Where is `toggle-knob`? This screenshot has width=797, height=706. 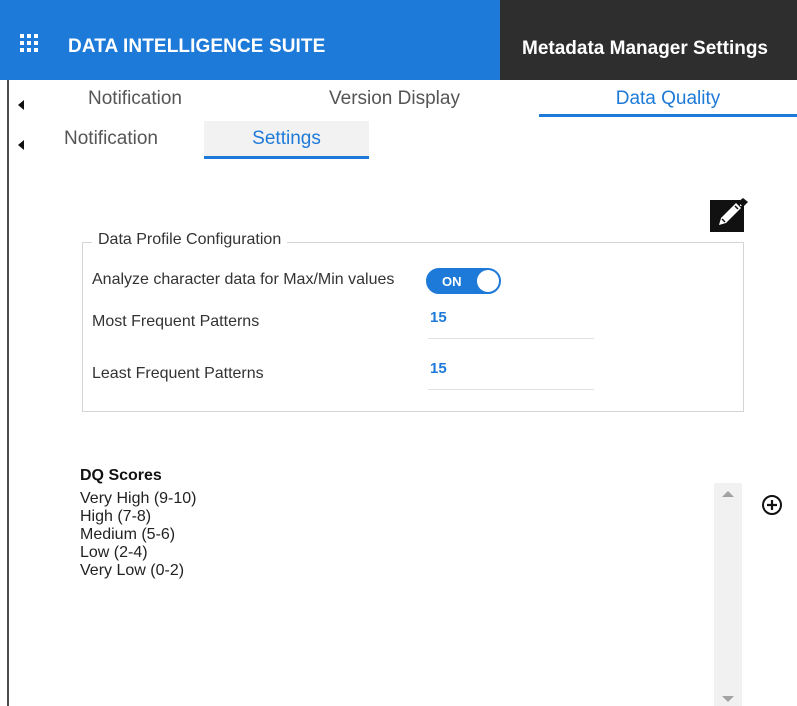 toggle-knob is located at coordinates (488, 281).